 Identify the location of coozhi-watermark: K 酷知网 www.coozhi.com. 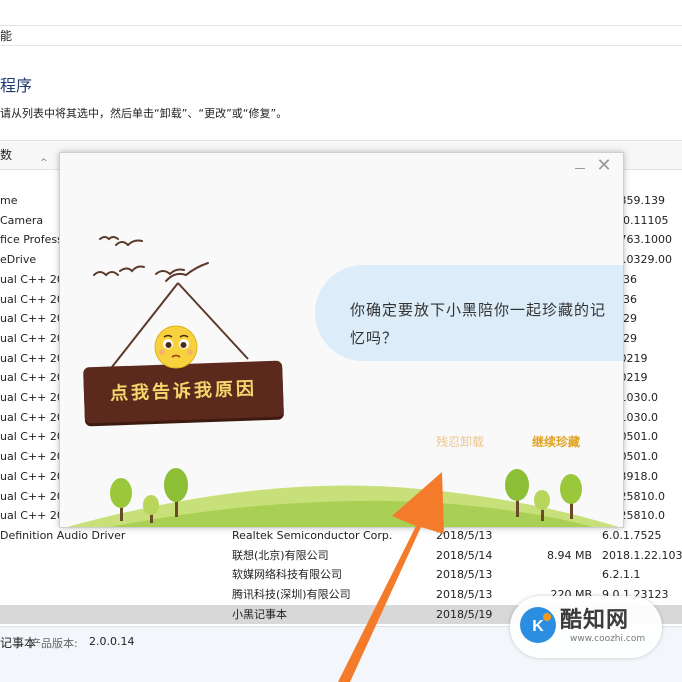
(586, 627).